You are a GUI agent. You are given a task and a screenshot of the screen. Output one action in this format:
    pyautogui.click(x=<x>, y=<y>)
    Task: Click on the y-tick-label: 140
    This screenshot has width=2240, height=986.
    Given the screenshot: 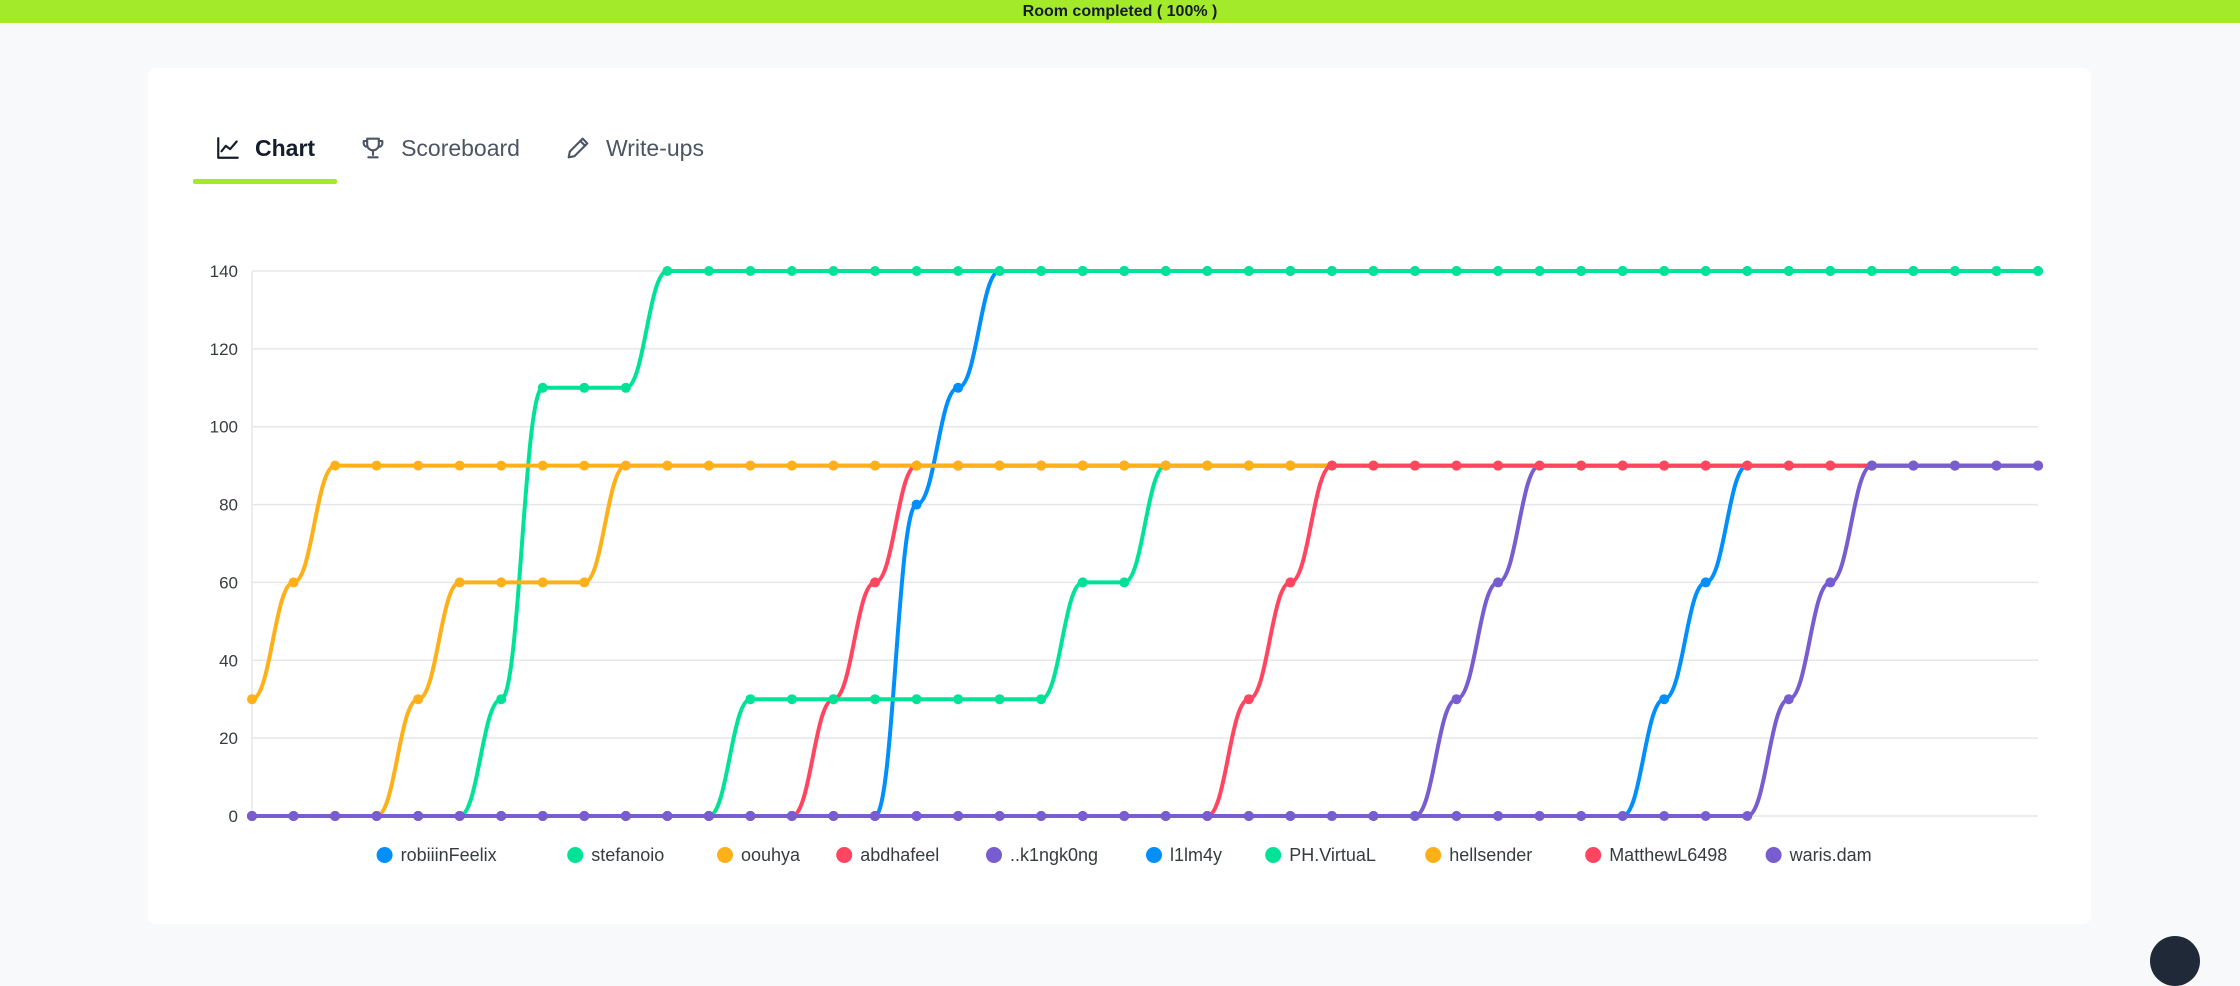 What is the action you would take?
    pyautogui.click(x=224, y=271)
    